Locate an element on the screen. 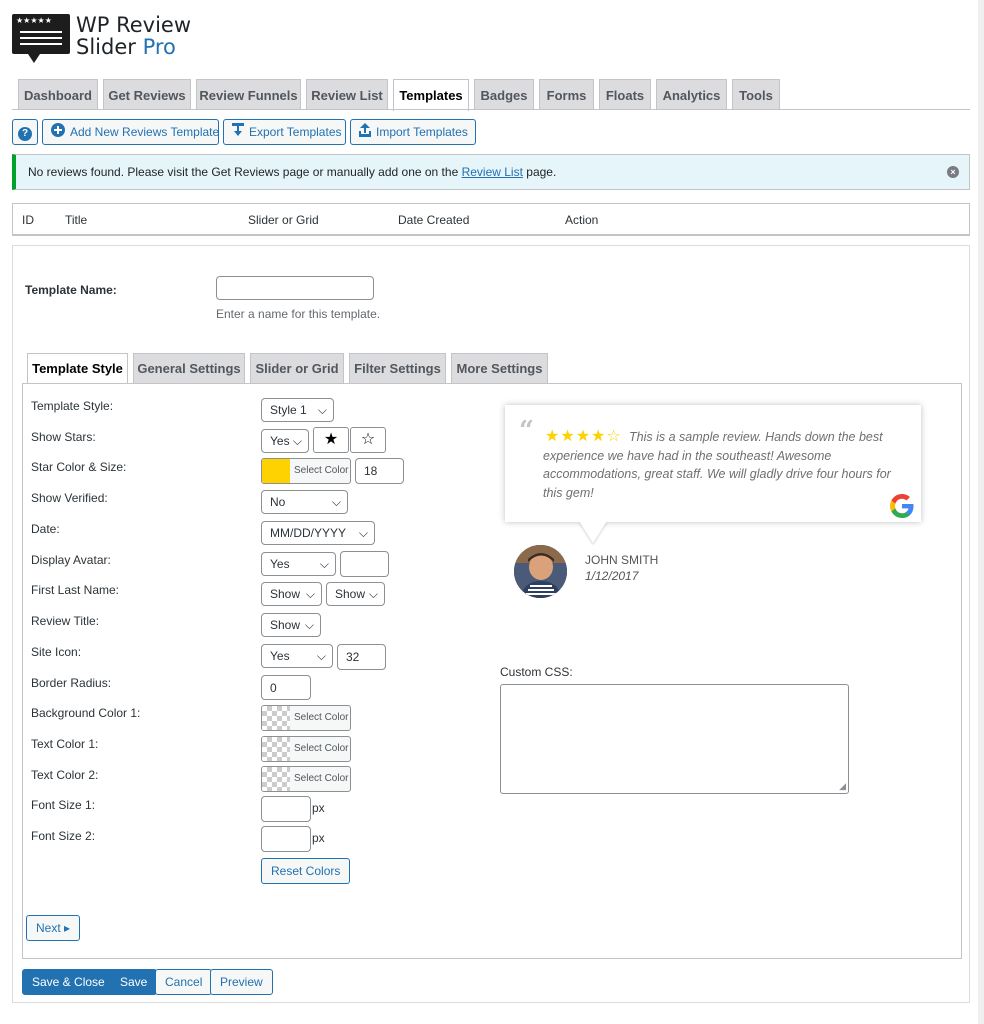  plus-circle-icon is located at coordinates (58, 133).